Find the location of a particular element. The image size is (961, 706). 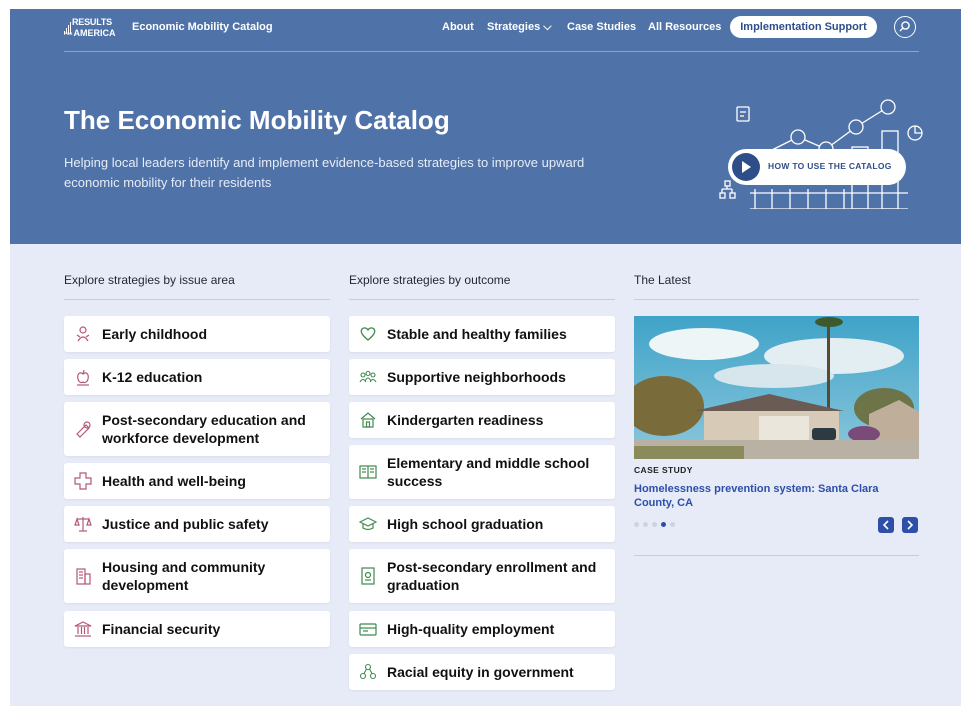

outcome-card-neighborhoods: Supportive neighborhoods is located at coordinates (482, 377).